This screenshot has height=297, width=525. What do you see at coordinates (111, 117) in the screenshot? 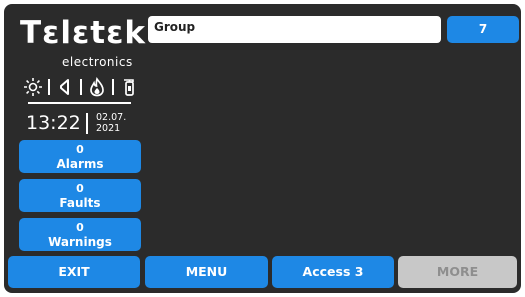
I see `clock-date-day: 02.07.` at bounding box center [111, 117].